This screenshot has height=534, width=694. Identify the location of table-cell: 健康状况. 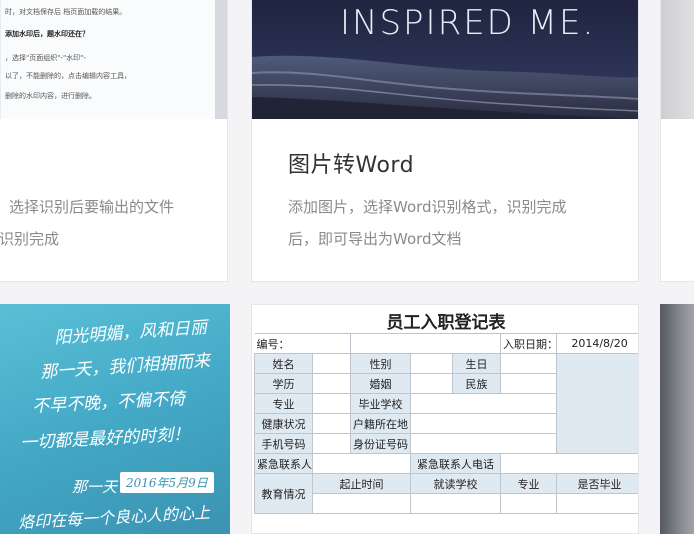
(283, 423).